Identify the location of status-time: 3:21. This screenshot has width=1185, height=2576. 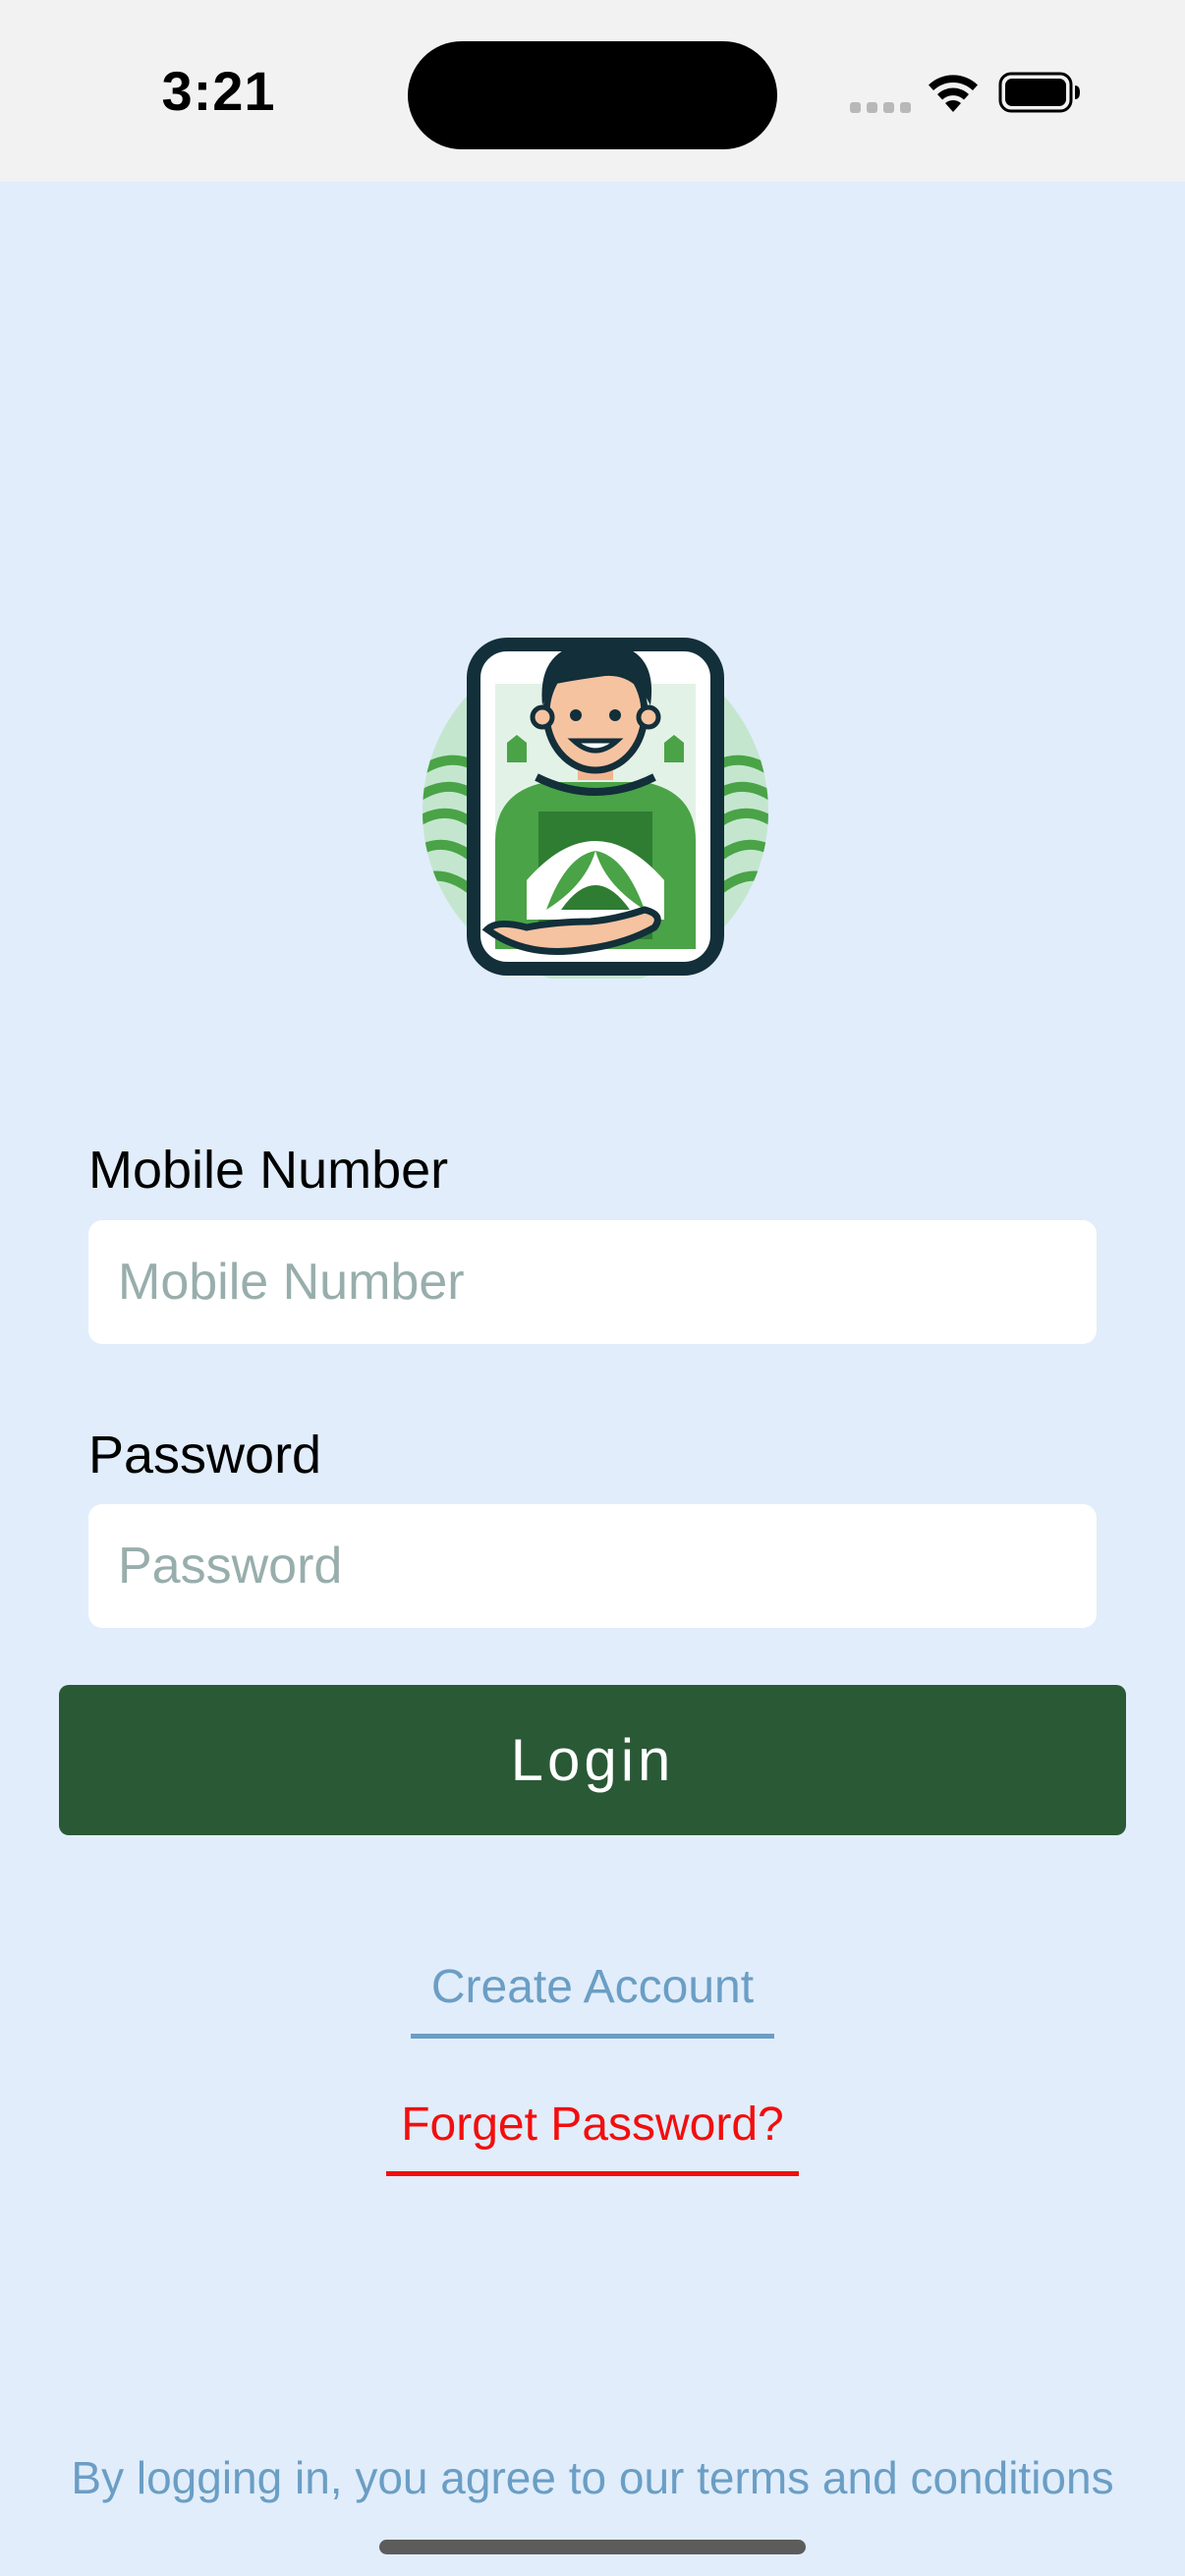
(219, 91).